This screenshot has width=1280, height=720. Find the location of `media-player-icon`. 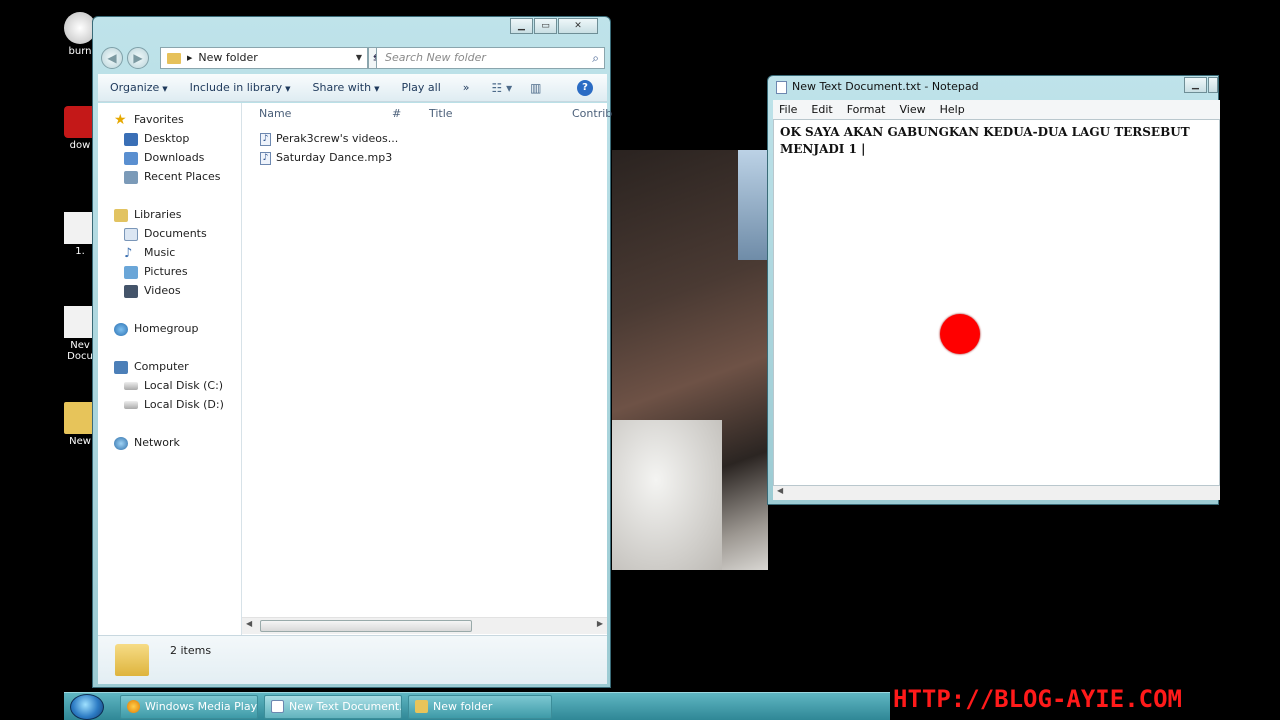

media-player-icon is located at coordinates (133, 706).